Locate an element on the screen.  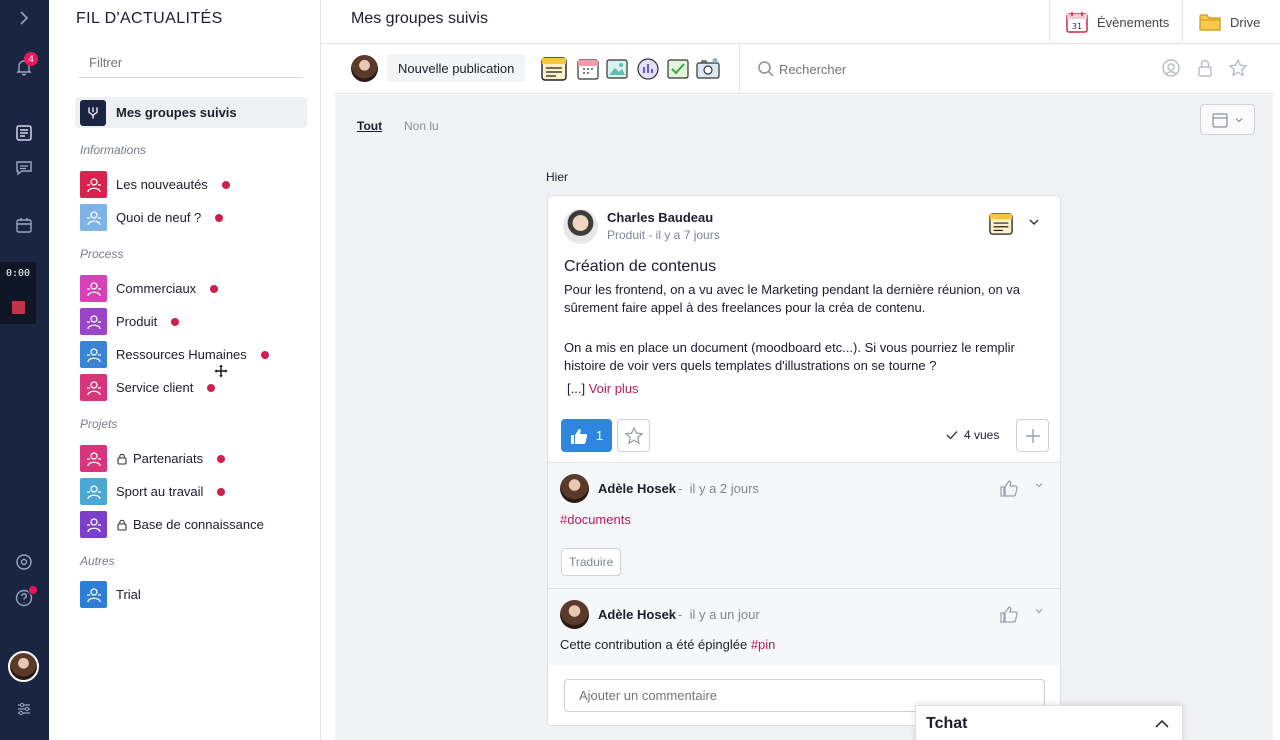
events-button: 31 Évènements is located at coordinates (1115, 22).